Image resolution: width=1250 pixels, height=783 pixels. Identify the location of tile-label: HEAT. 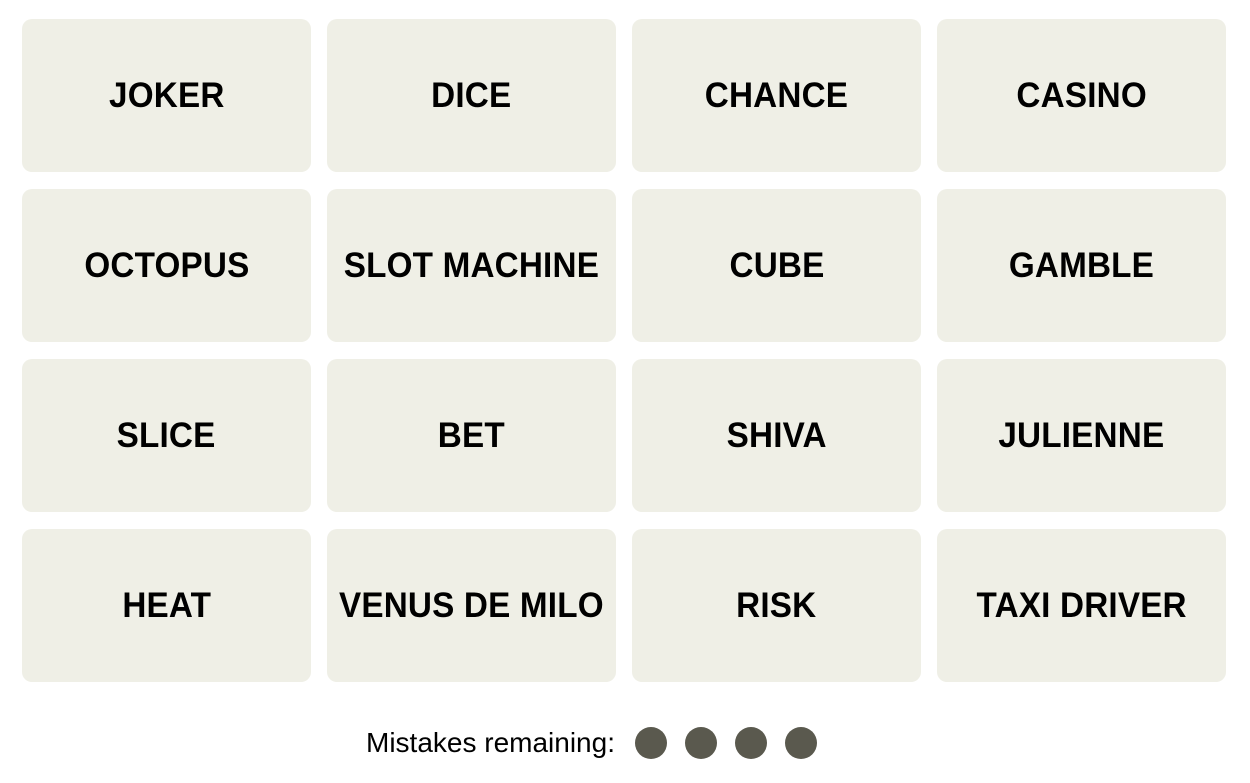
(166, 605).